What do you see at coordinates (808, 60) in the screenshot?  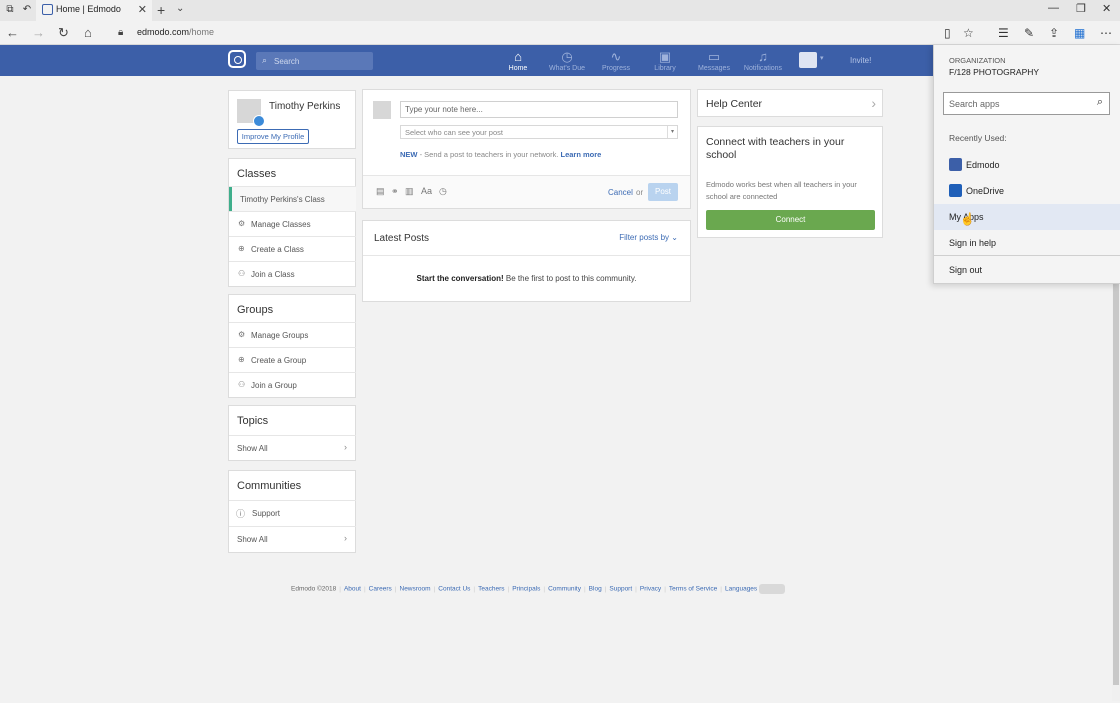 I see `user-avatar` at bounding box center [808, 60].